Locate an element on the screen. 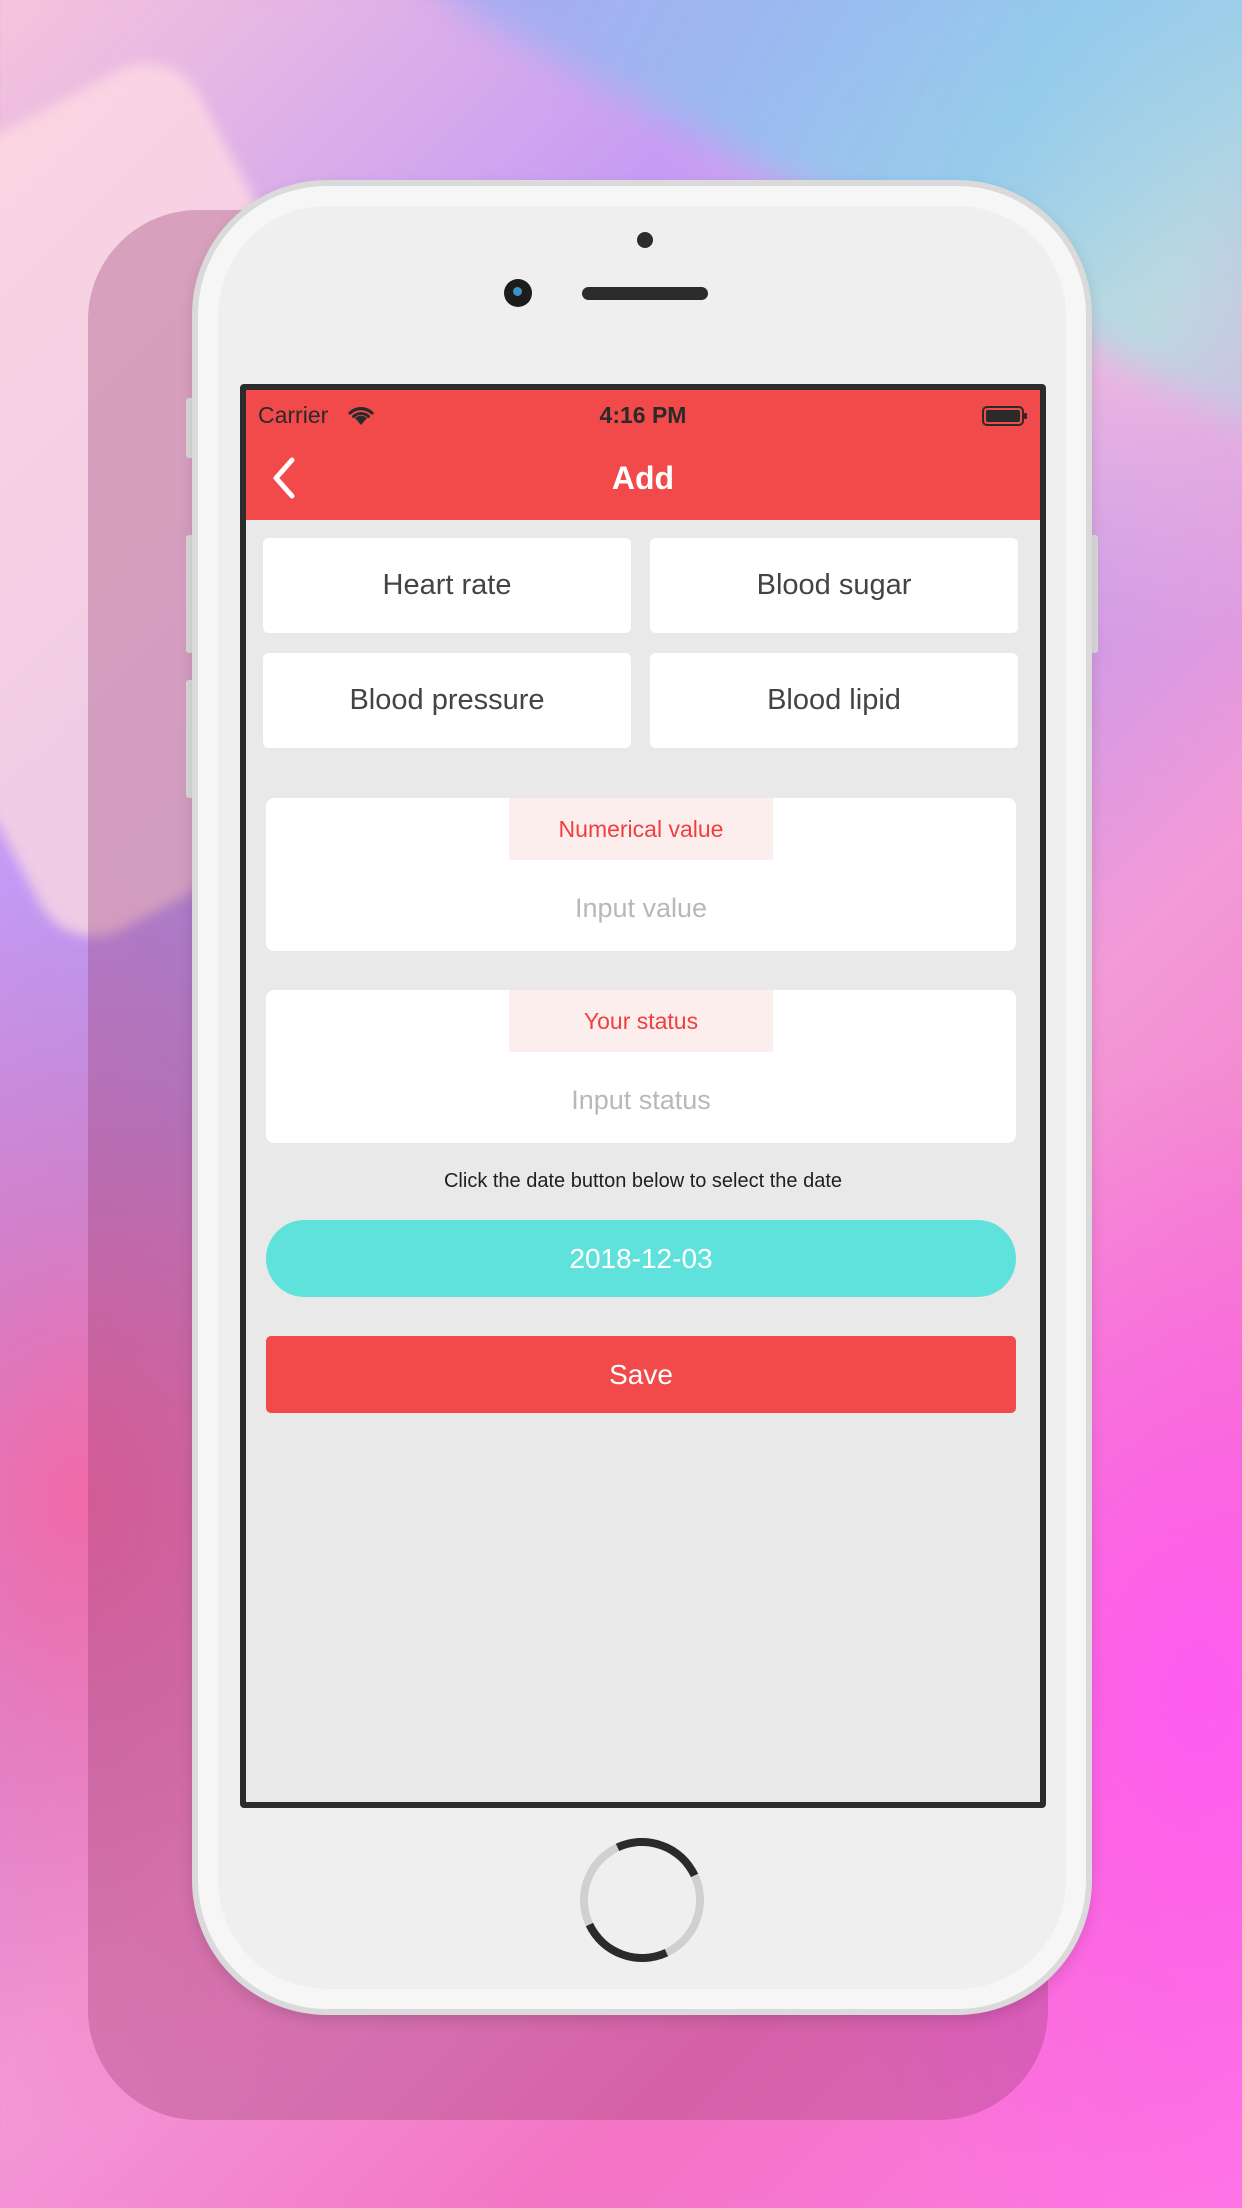  battery-icon is located at coordinates (1004, 416).